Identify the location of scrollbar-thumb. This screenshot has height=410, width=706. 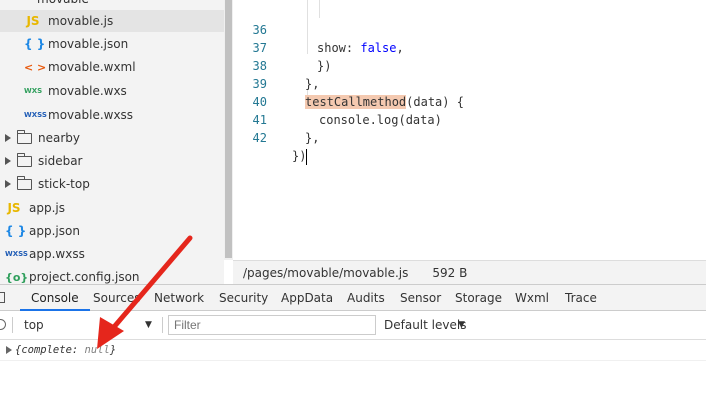
(228, 129).